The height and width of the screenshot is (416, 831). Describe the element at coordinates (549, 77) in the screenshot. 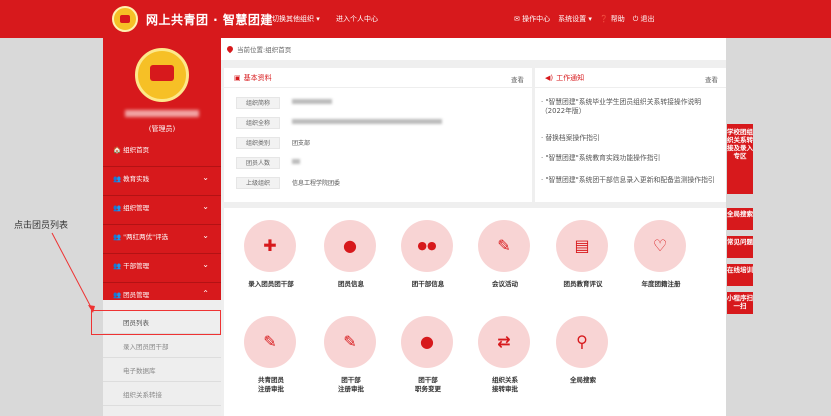

I see `megaphone-icon: ◀)` at that location.